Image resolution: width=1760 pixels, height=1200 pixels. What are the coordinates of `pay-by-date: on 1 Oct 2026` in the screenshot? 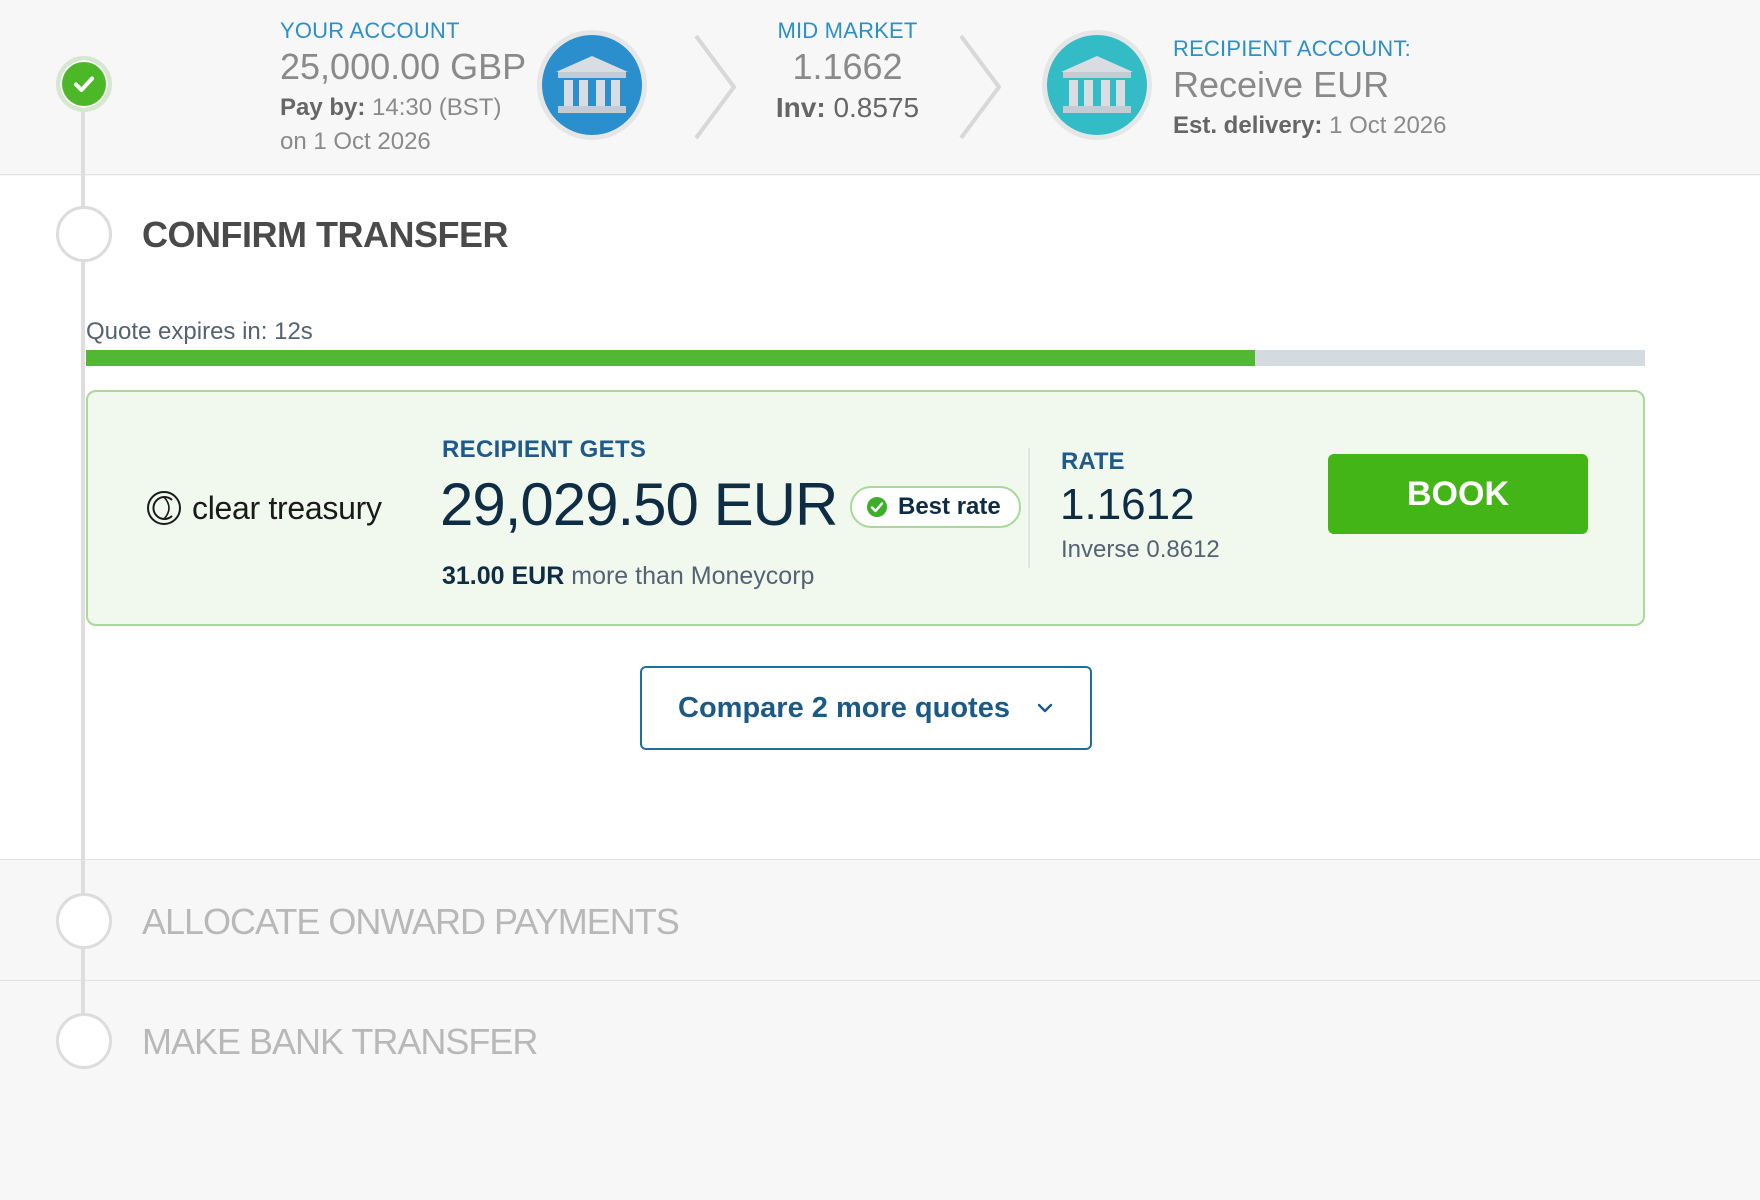 It's located at (355, 141).